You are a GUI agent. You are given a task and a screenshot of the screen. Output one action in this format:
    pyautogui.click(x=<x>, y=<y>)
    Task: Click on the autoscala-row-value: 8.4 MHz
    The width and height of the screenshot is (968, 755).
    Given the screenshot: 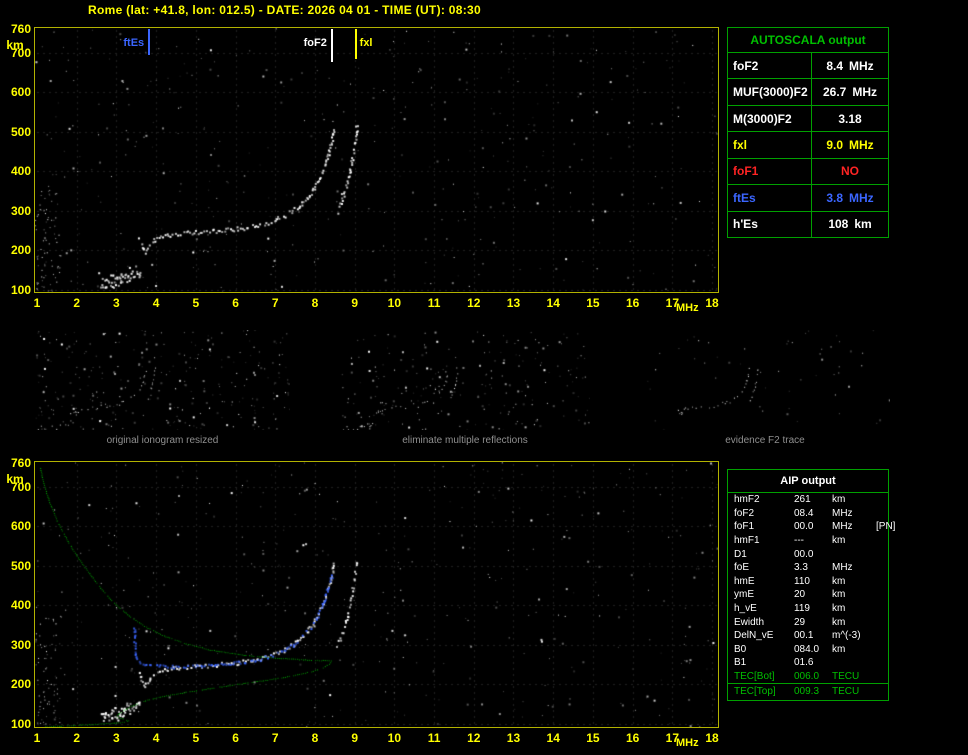 What is the action you would take?
    pyautogui.click(x=850, y=65)
    